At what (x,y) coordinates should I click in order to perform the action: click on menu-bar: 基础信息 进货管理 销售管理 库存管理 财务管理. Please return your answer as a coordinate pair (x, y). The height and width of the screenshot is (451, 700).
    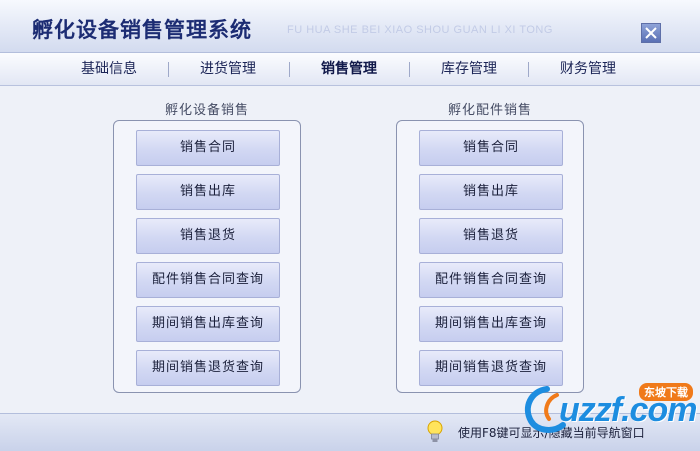
    Looking at the image, I should click on (350, 69).